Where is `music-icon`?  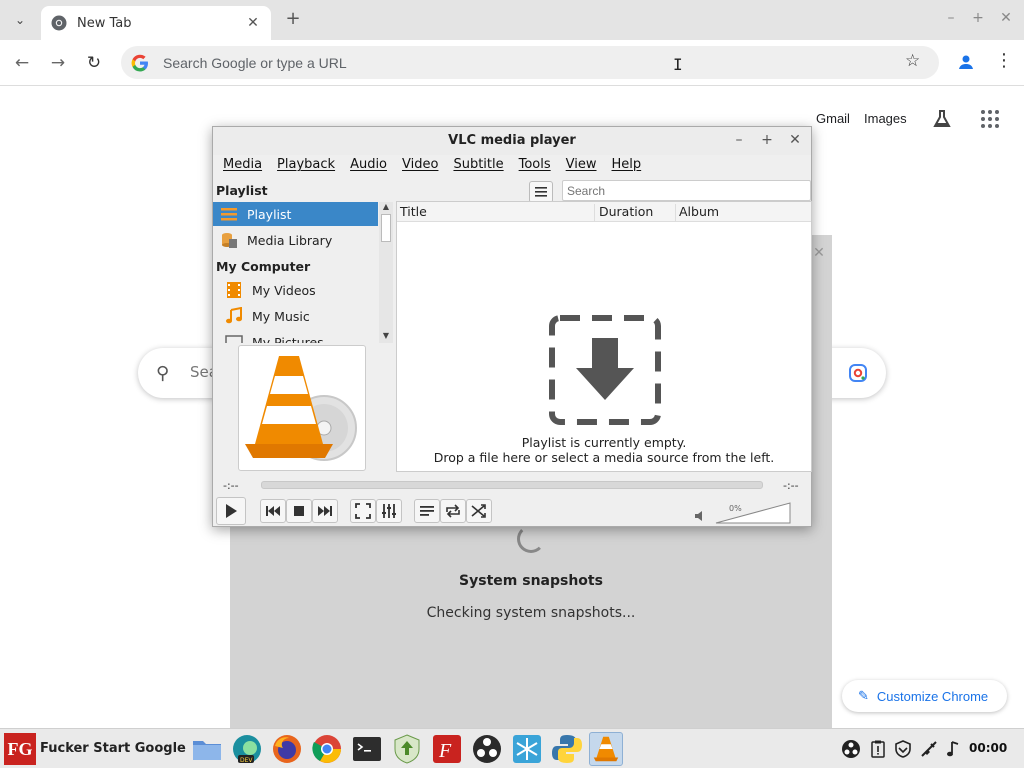
music-icon is located at coordinates (234, 315).